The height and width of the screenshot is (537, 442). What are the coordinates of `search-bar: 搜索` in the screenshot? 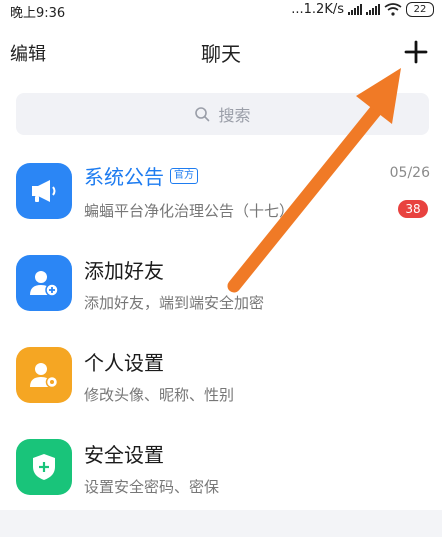 It's located at (222, 114).